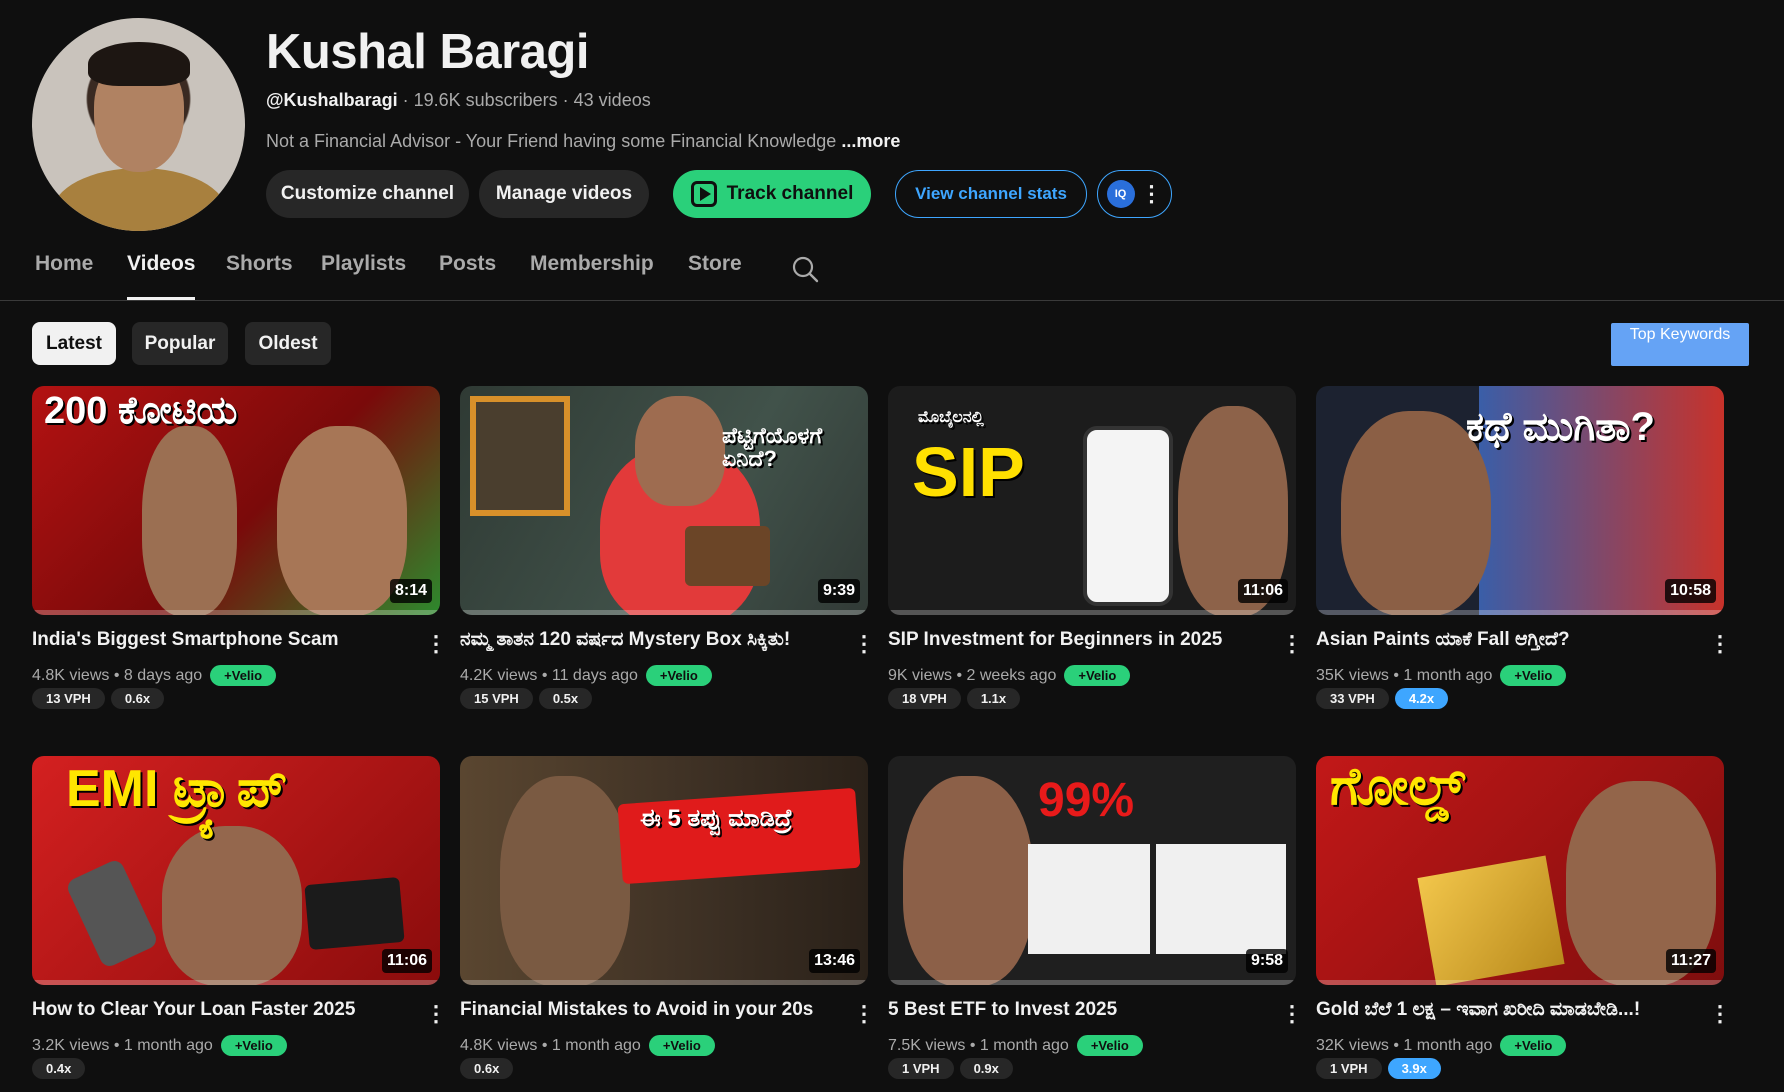 This screenshot has height=1092, width=1784. What do you see at coordinates (467, 276) in the screenshot?
I see `tab-posts: Posts` at bounding box center [467, 276].